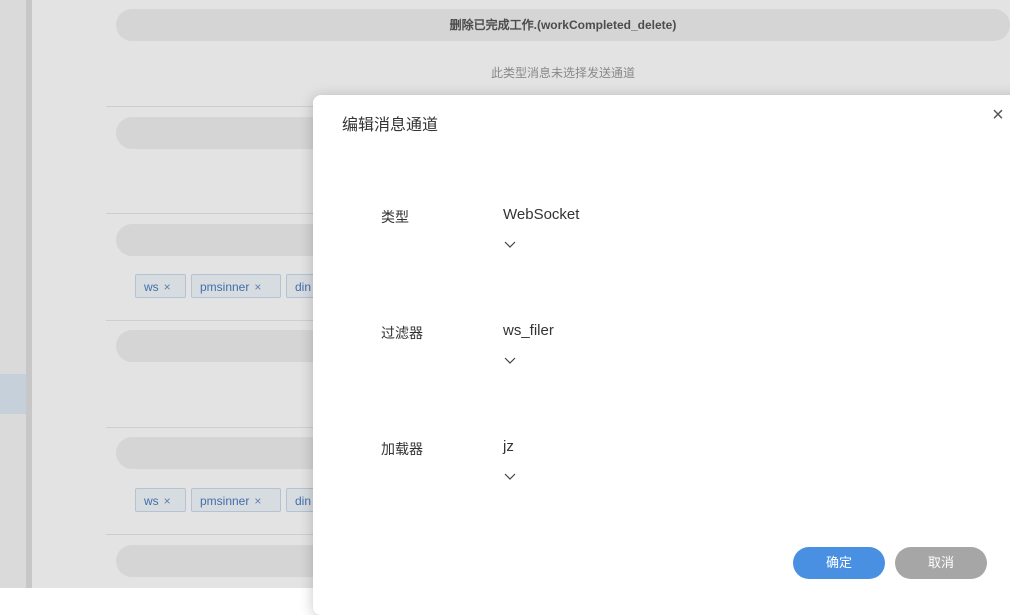 Image resolution: width=1010 pixels, height=615 pixels. I want to click on filter-label: 过滤器, so click(402, 333).